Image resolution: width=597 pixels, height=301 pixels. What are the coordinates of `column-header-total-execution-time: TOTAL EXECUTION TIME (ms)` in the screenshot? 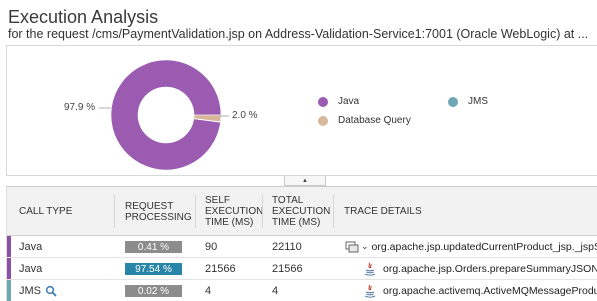 It's located at (298, 211).